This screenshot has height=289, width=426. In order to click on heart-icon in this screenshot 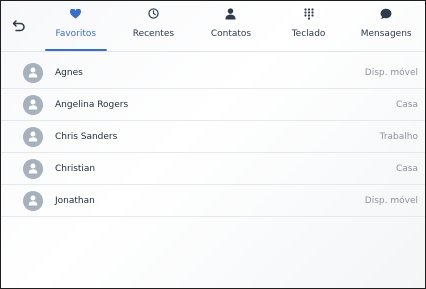, I will do `click(76, 13)`.